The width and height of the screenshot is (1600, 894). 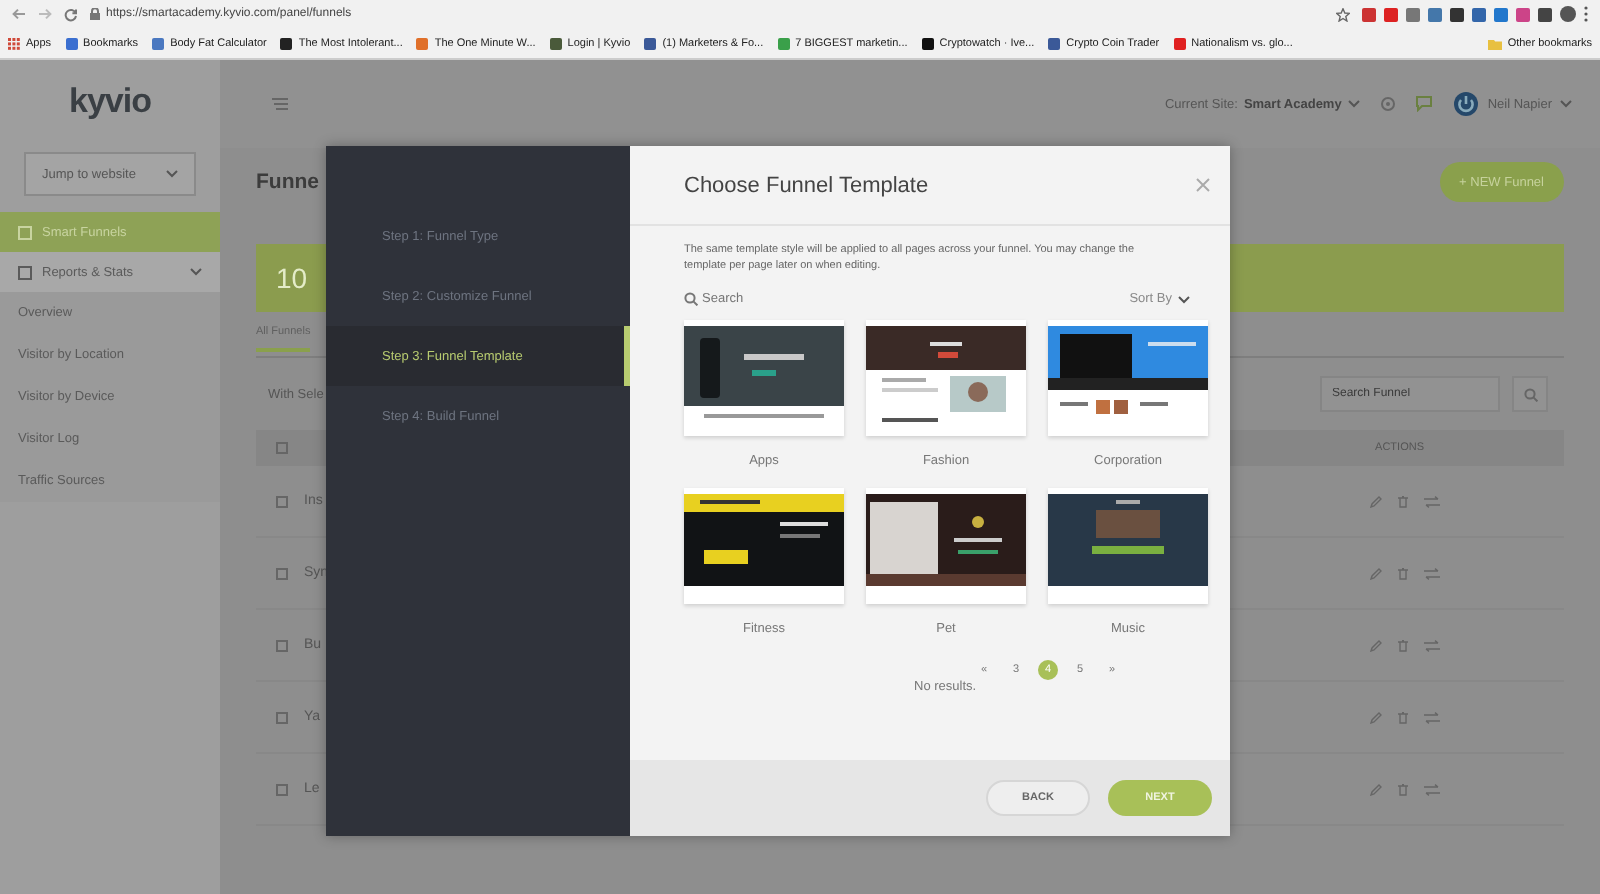 What do you see at coordinates (110, 102) in the screenshot?
I see `kyvio-logo: kyvio` at bounding box center [110, 102].